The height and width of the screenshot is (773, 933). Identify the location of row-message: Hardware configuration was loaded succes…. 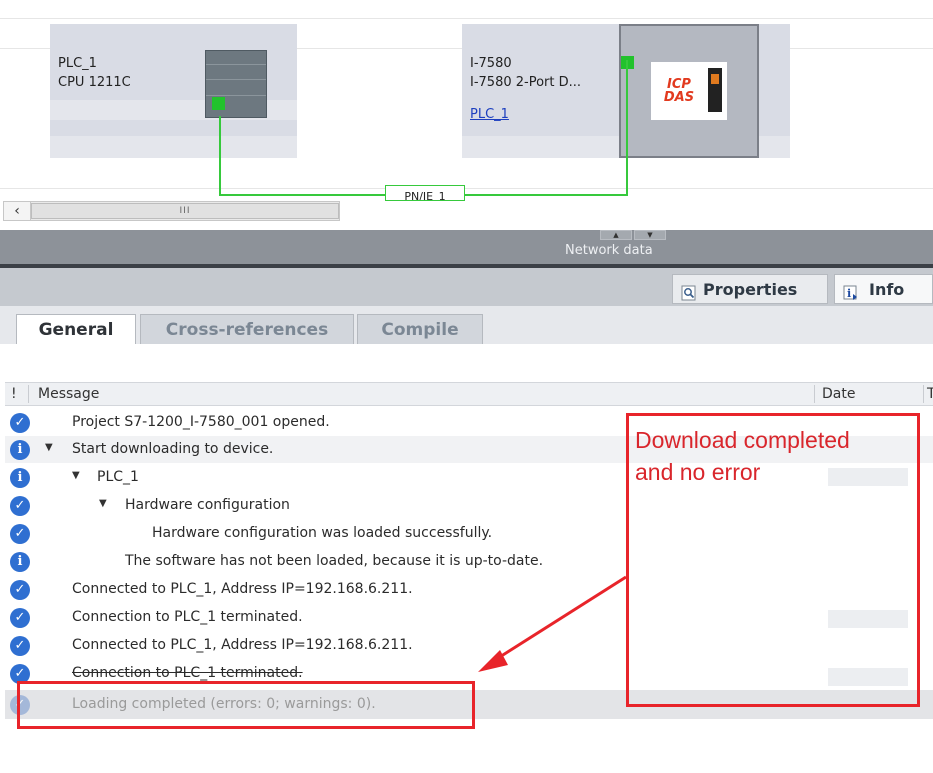
(322, 533).